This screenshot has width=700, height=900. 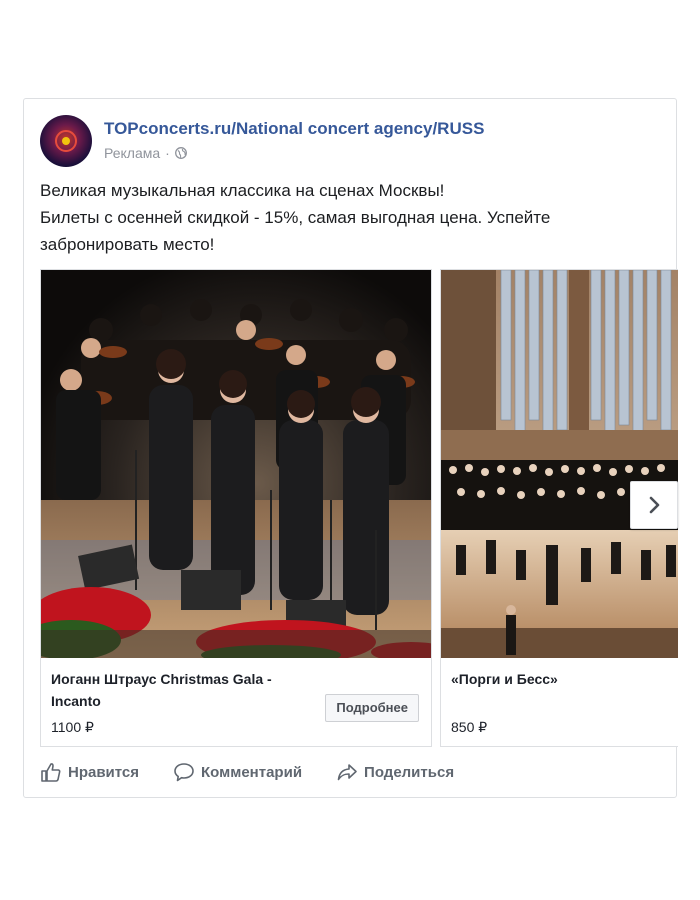 What do you see at coordinates (180, 153) in the screenshot?
I see `globe-icon` at bounding box center [180, 153].